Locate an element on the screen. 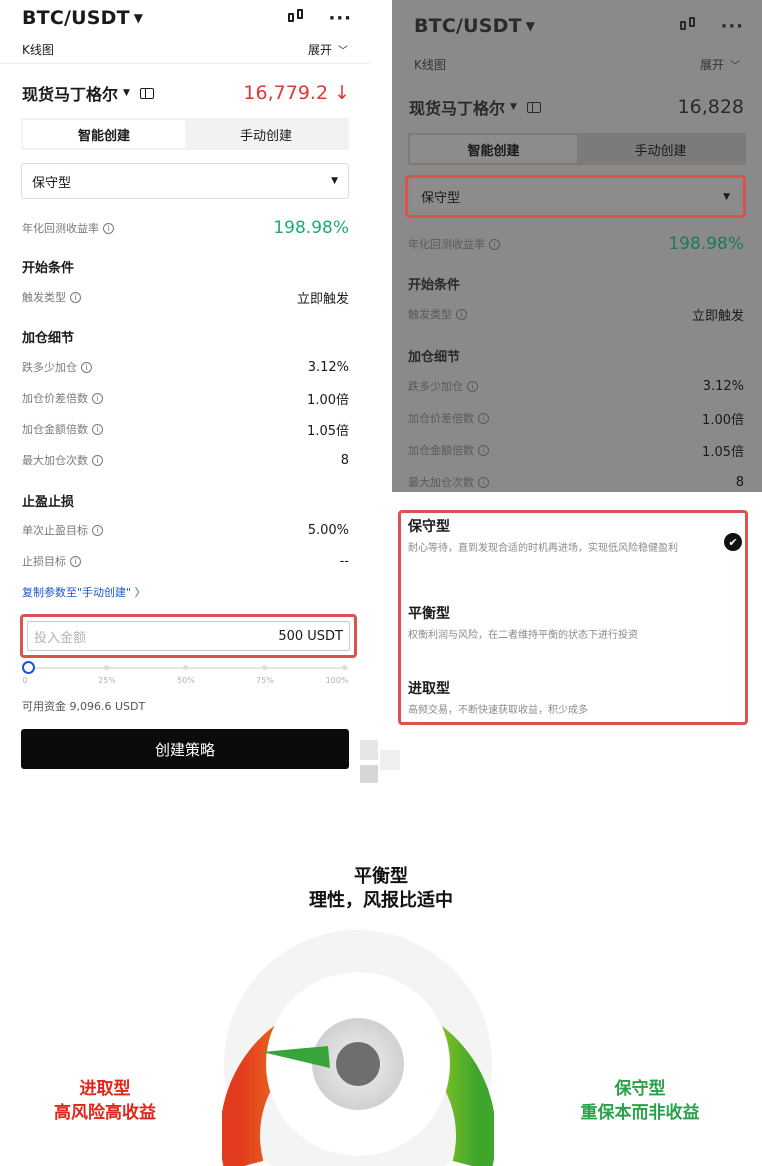  conservative-subtitle: 重保本而非收益 is located at coordinates (640, 1113).